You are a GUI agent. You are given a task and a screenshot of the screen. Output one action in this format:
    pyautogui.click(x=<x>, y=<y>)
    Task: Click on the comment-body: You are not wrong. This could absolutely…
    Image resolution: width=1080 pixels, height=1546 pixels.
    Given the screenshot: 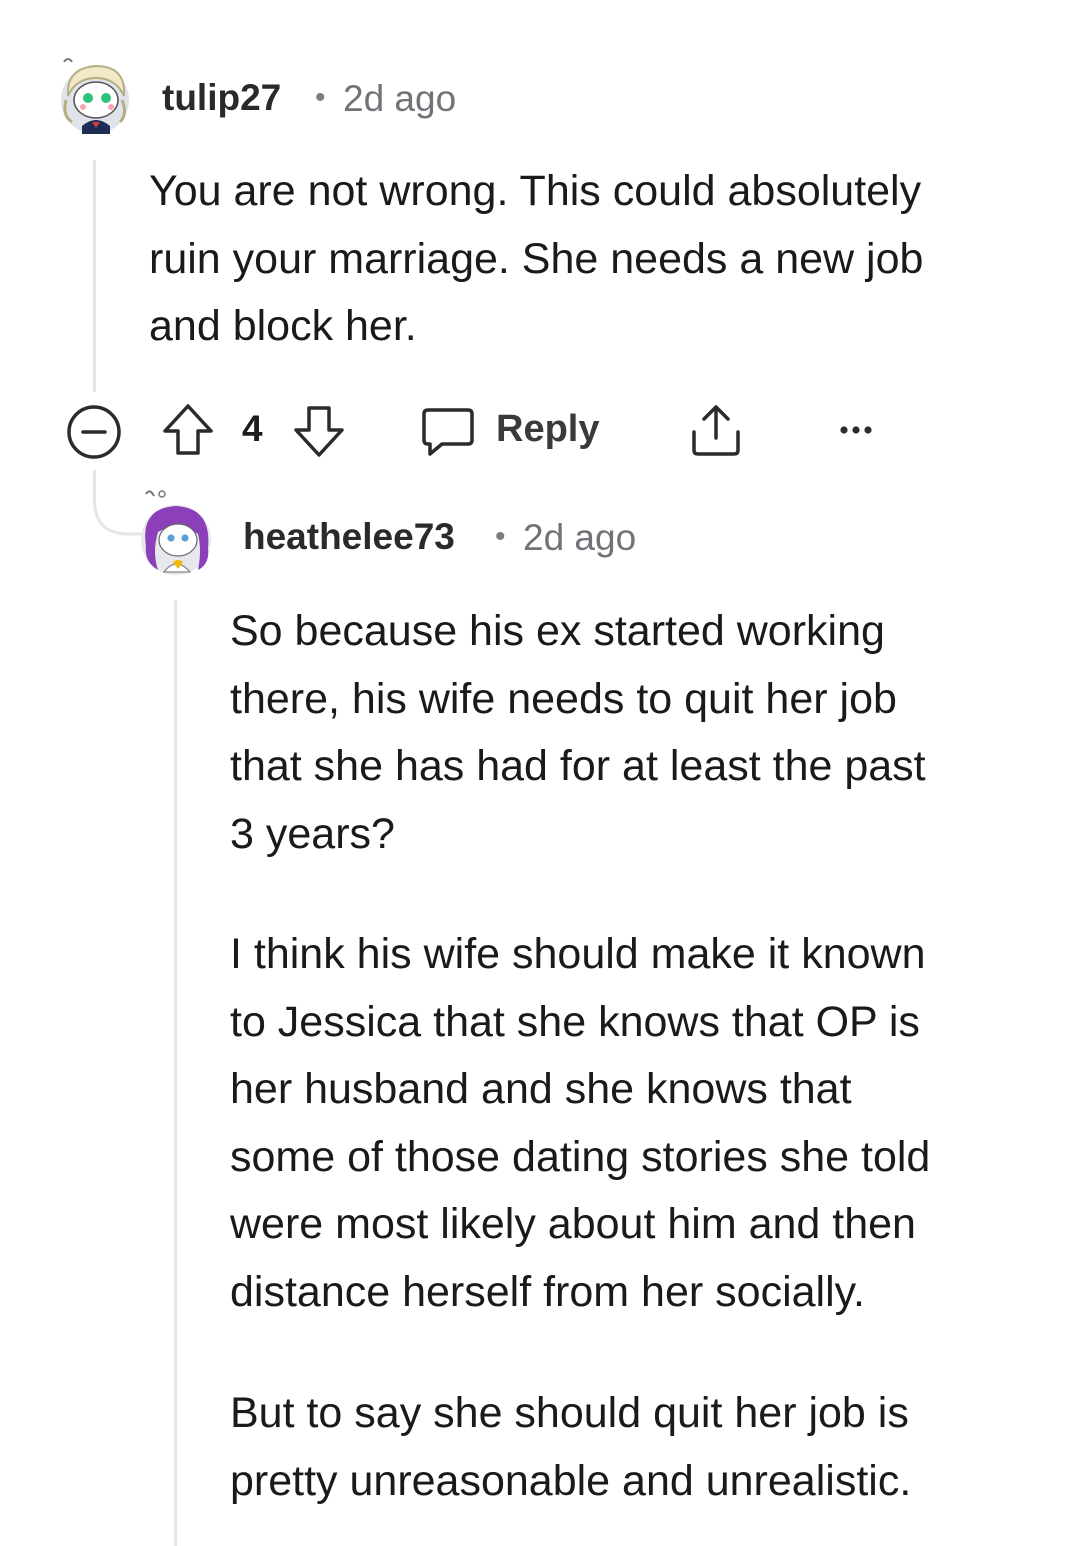 What is the action you would take?
    pyautogui.click(x=536, y=258)
    